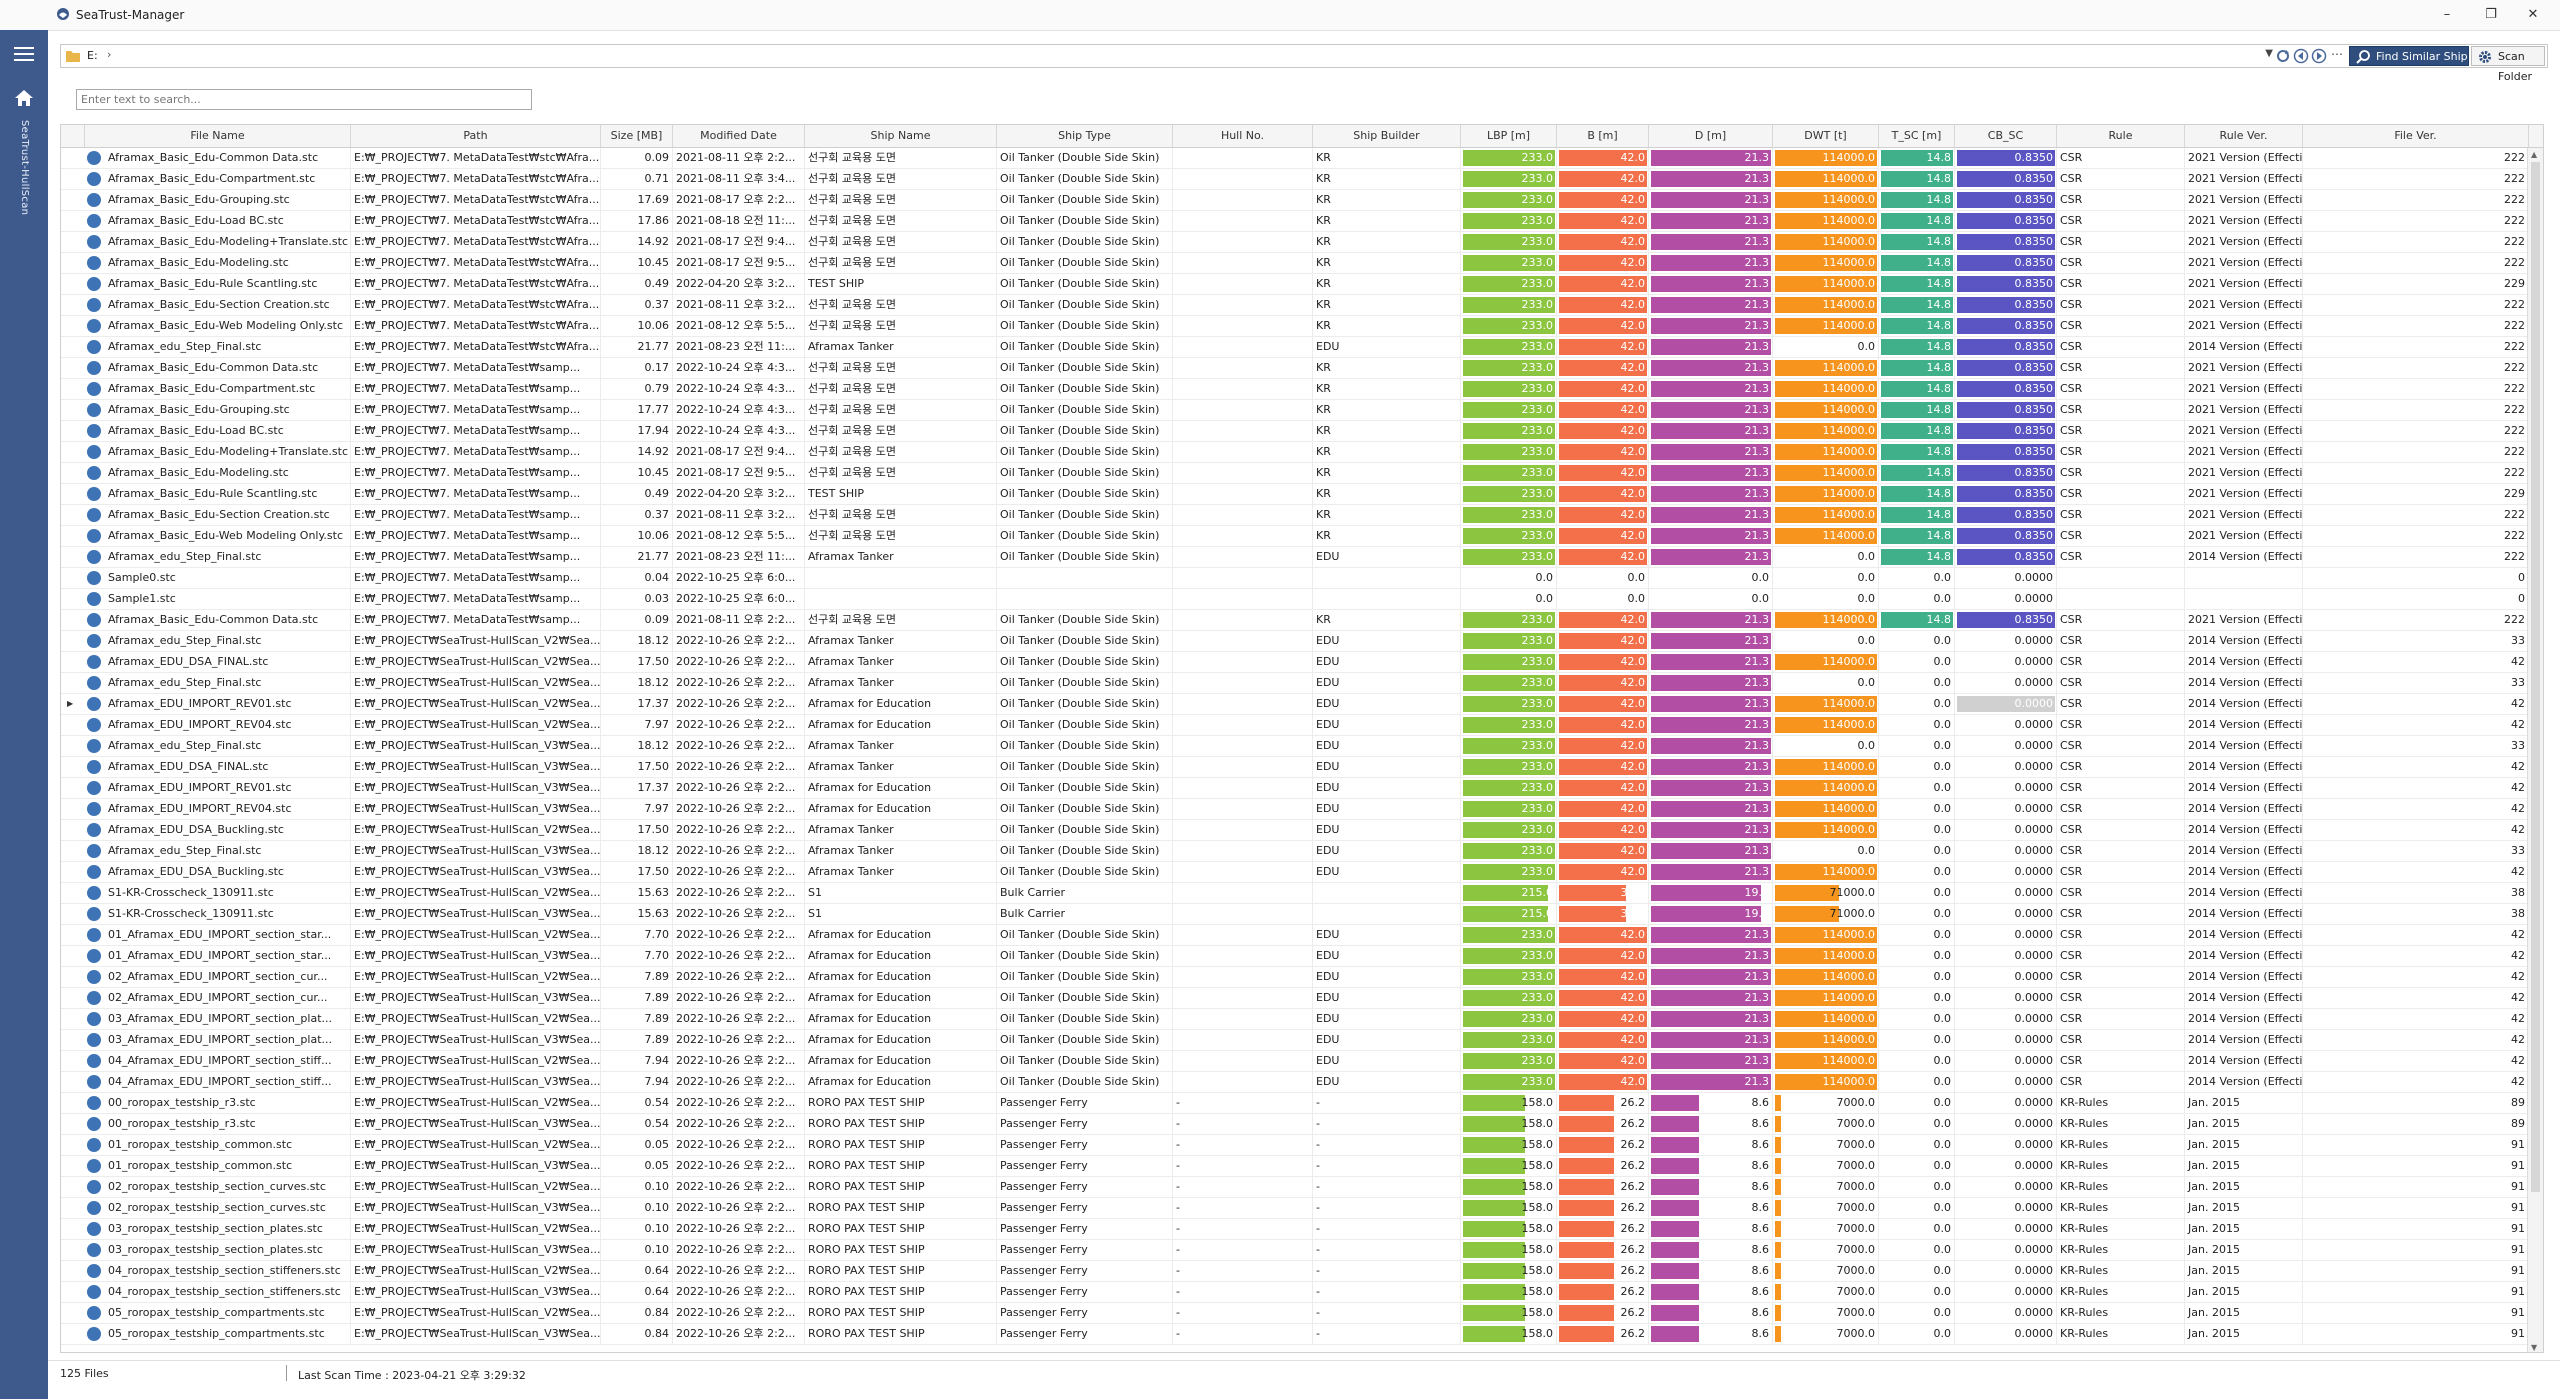 The image size is (2560, 1400). Describe the element at coordinates (2534, 1347) in the screenshot. I see `scroll-down-icon: ▼` at that location.